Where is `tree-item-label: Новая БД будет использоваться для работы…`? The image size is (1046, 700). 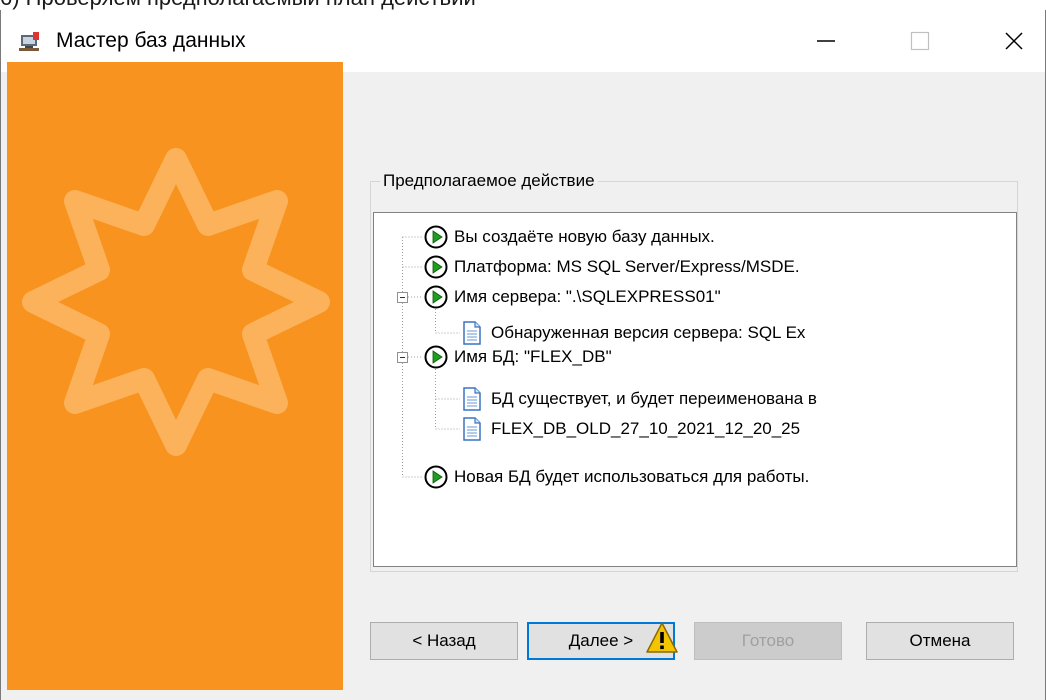
tree-item-label: Новая БД будет использоваться для работы… is located at coordinates (632, 476).